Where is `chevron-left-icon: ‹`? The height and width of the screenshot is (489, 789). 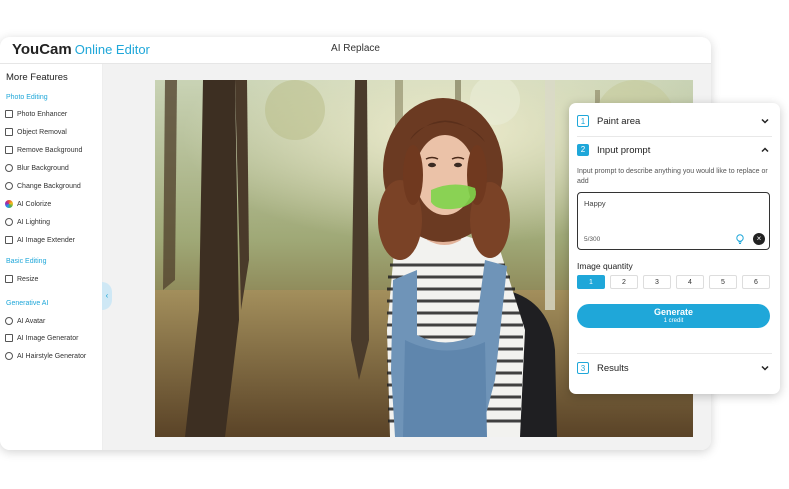 chevron-left-icon: ‹ is located at coordinates (107, 295).